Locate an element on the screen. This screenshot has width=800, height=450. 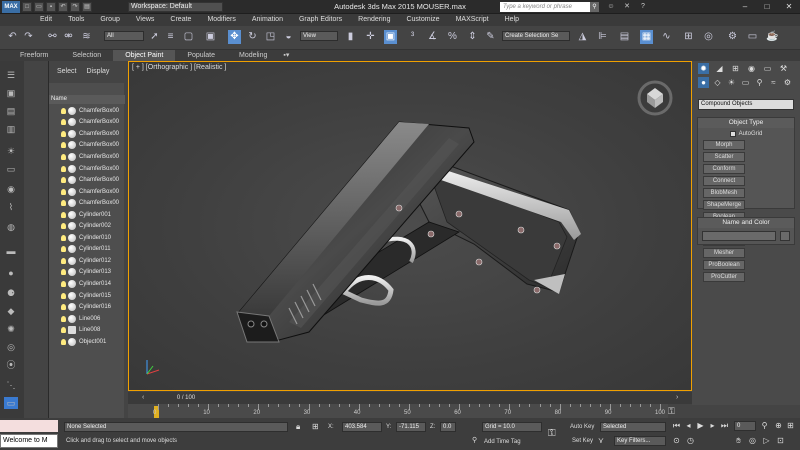
spacewarps-filter-icon: ⌇ is located at coordinates (11, 207).